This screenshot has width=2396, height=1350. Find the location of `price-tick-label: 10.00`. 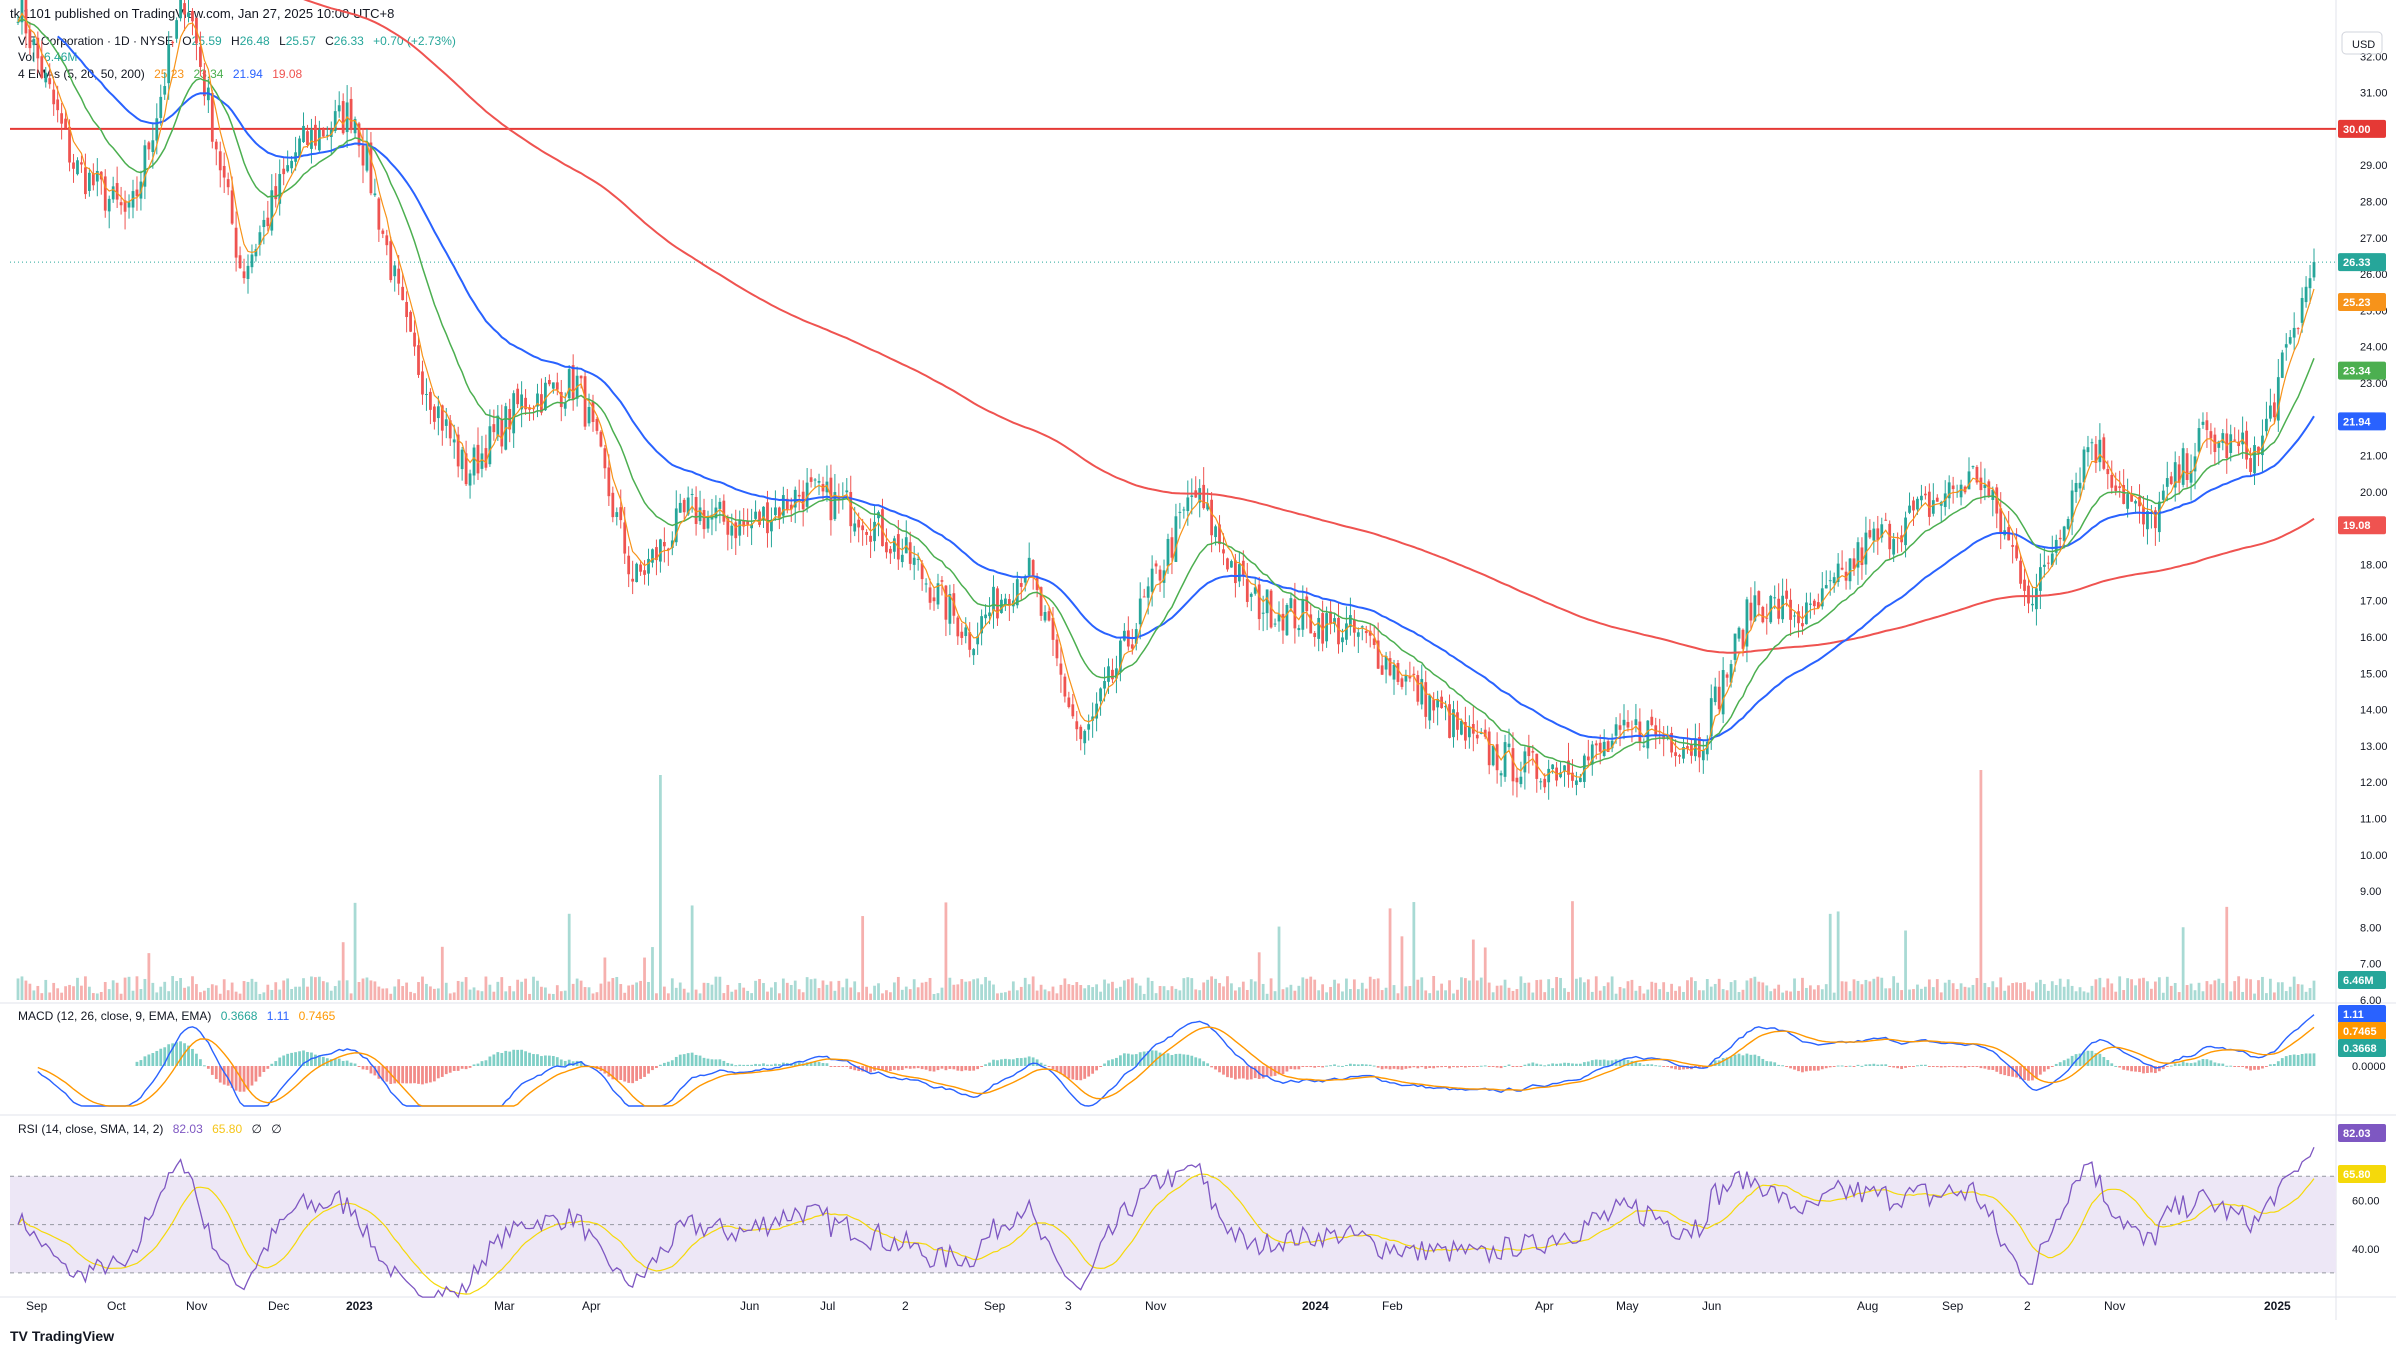

price-tick-label: 10.00 is located at coordinates (2374, 856).